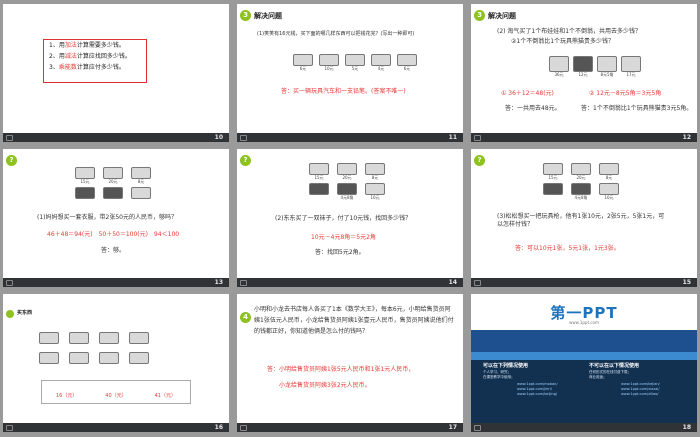  I want to click on slide-number: 14, so click(452, 282).